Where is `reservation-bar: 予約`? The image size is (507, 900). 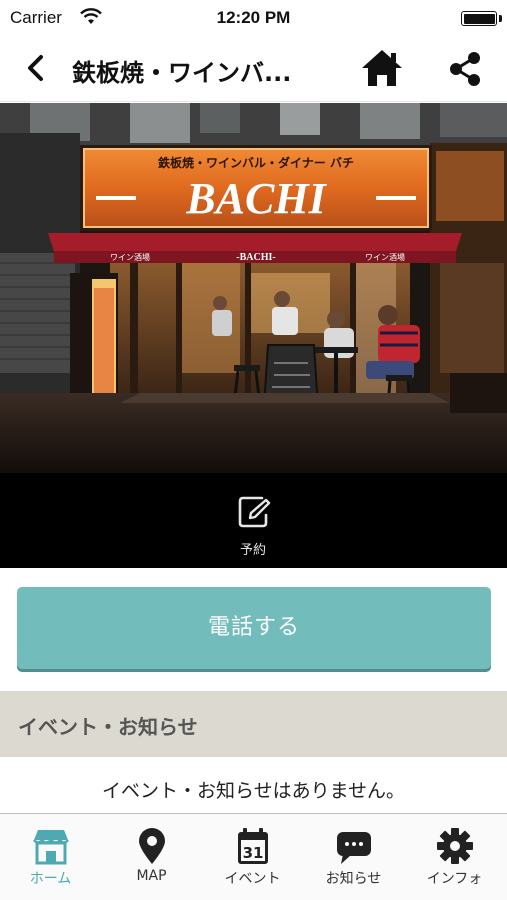 reservation-bar: 予約 is located at coordinates (253, 520).